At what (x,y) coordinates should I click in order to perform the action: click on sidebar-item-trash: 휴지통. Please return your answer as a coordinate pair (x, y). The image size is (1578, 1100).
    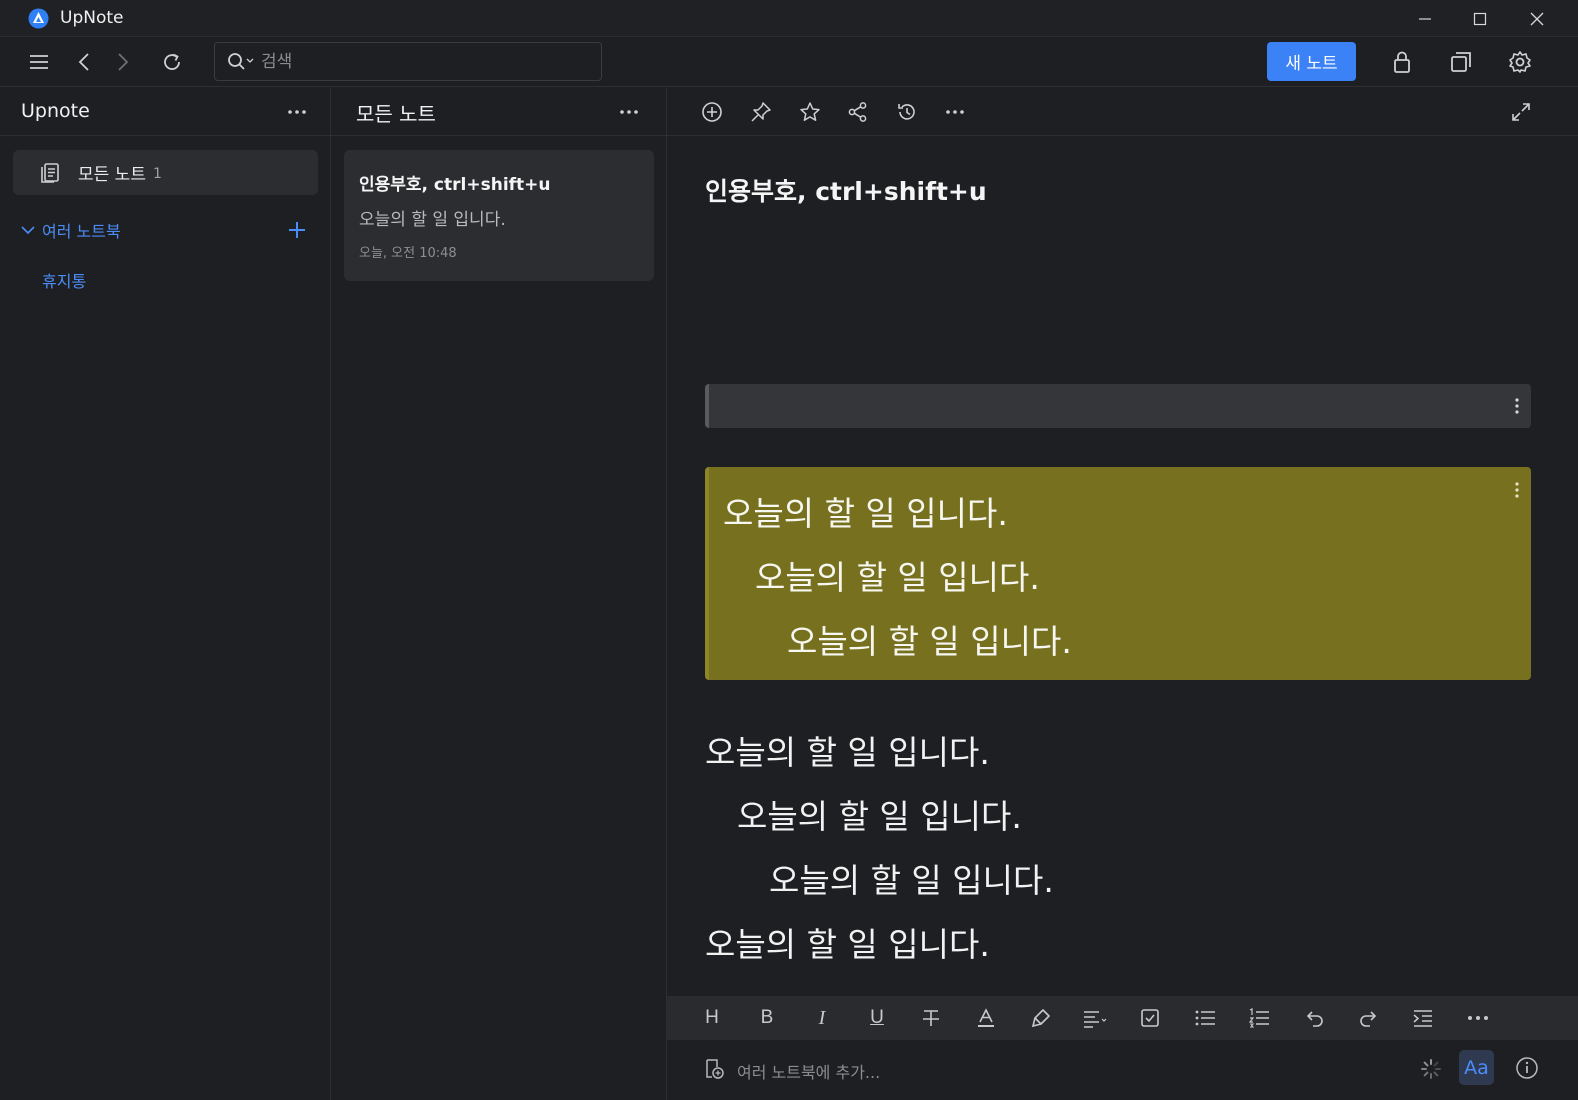
    Looking at the image, I should click on (64, 280).